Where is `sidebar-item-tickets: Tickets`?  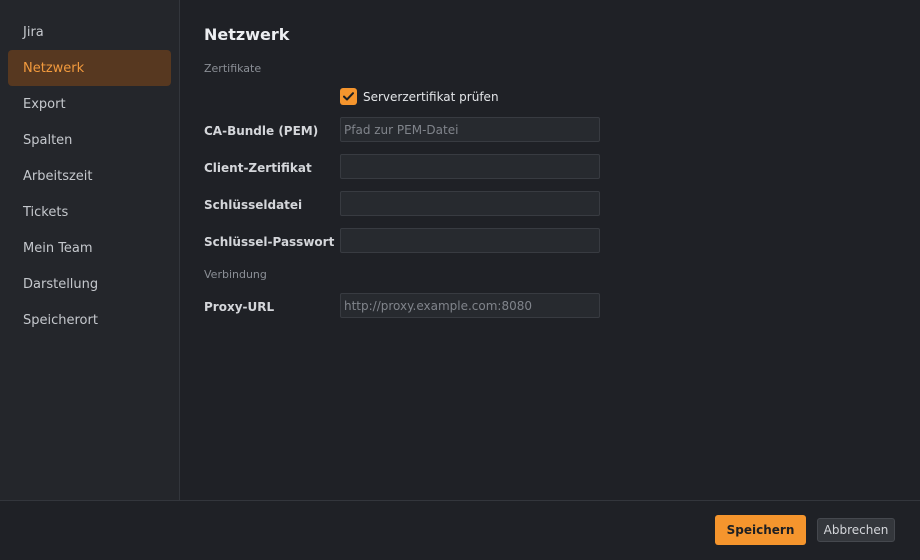 sidebar-item-tickets: Tickets is located at coordinates (89, 212).